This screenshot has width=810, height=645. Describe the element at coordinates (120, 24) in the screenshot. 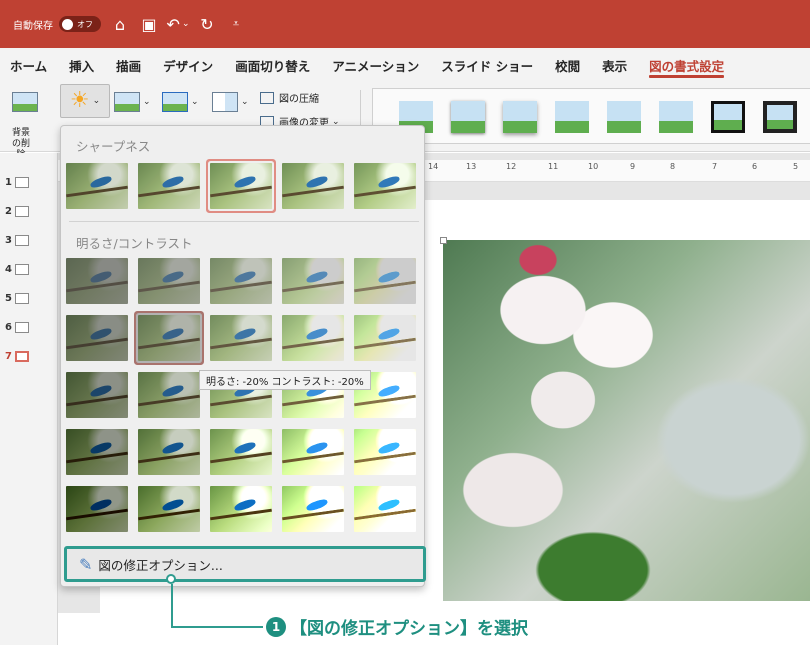

I see `home-icon: ⌂` at that location.